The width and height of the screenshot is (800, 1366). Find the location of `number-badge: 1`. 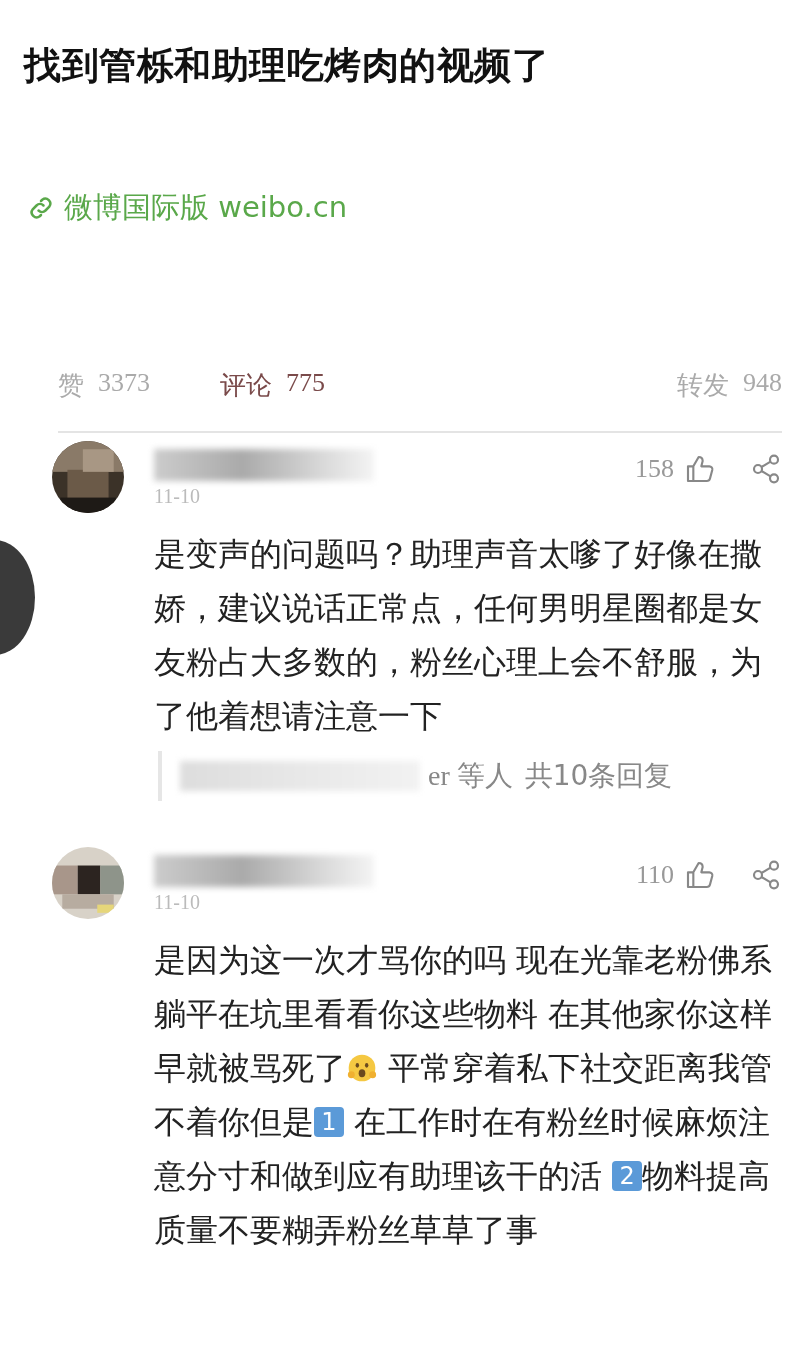

number-badge: 1 is located at coordinates (329, 1122).